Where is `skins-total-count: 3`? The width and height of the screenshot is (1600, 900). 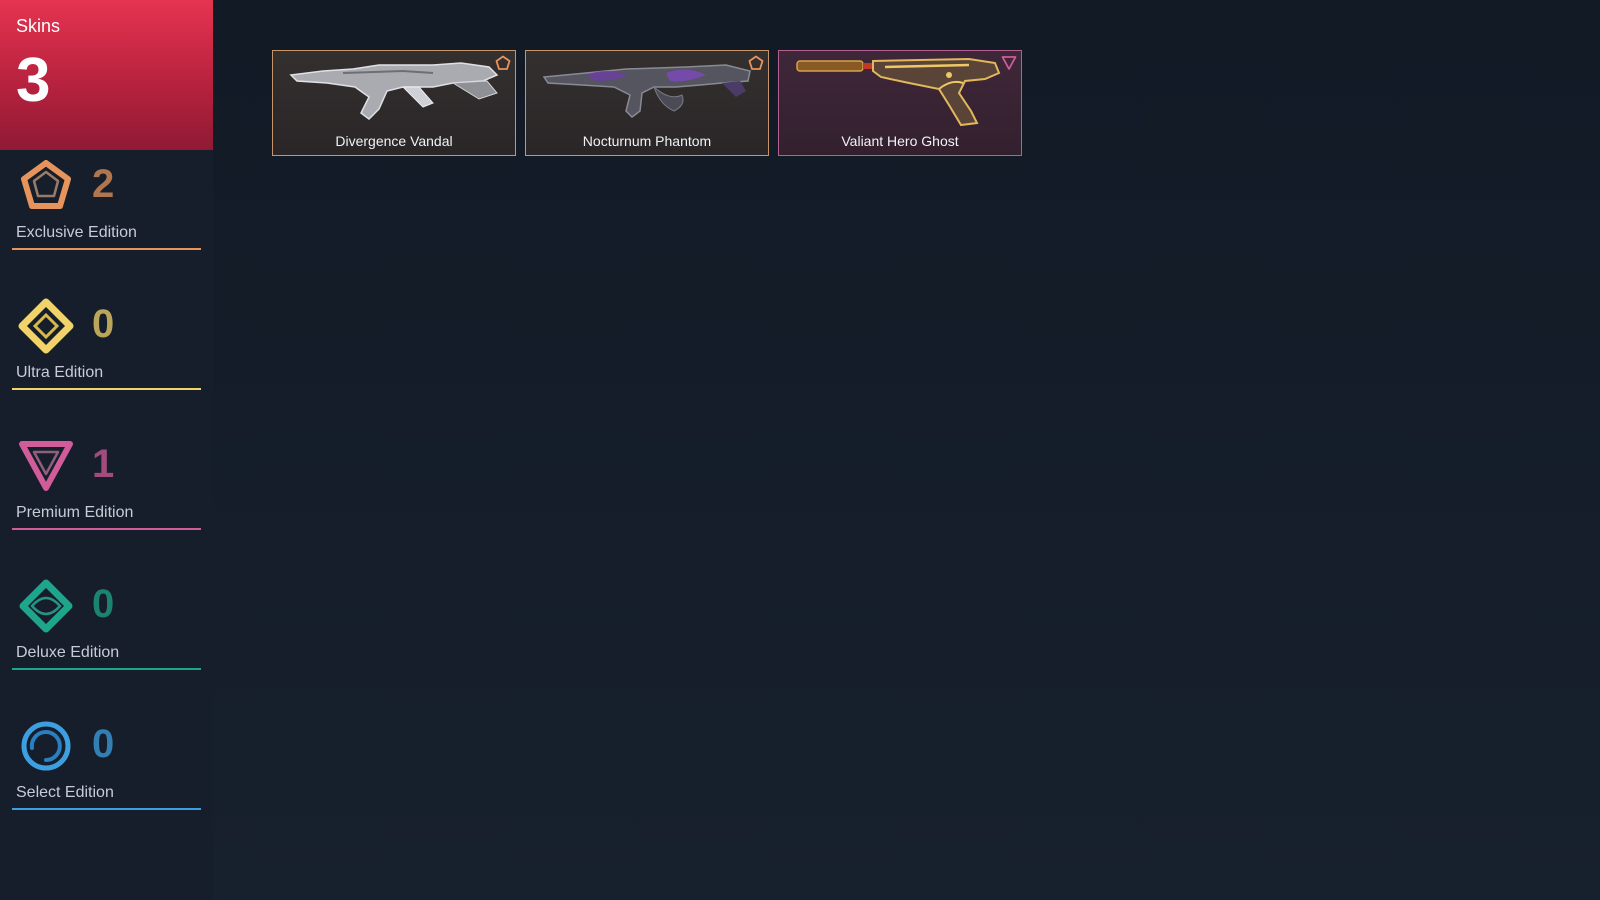 skins-total-count: 3 is located at coordinates (33, 80).